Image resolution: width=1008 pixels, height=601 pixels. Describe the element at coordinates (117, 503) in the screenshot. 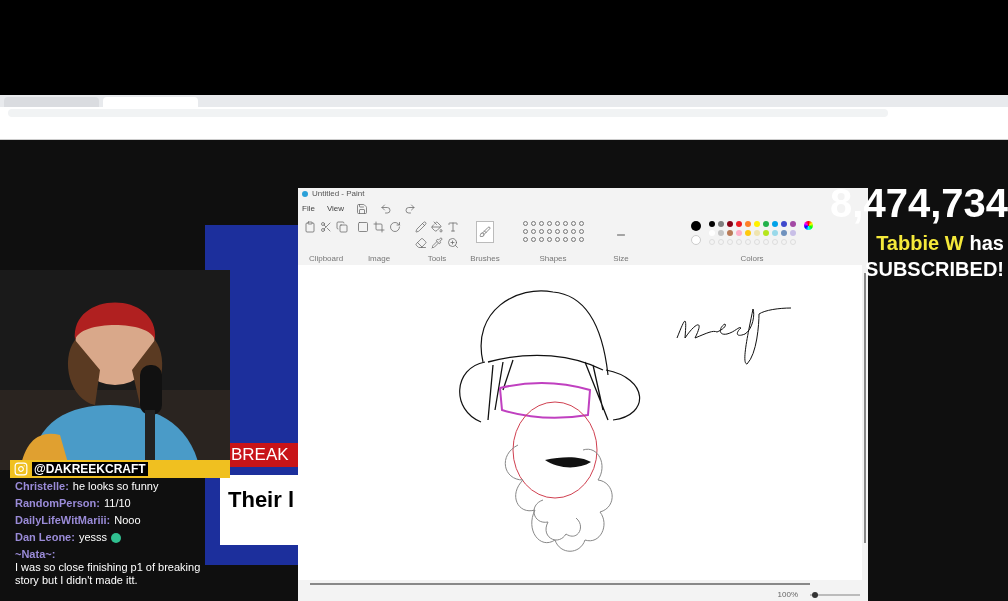

I see `chat-message: 11/10` at that location.